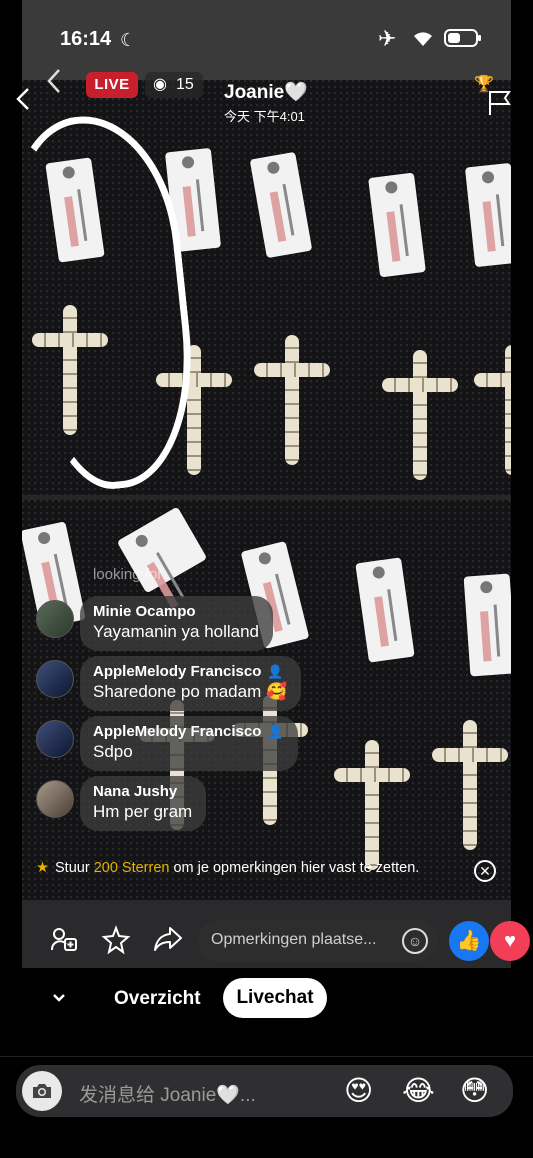 This screenshot has height=1158, width=533. I want to click on live-badge: LIVE, so click(112, 85).